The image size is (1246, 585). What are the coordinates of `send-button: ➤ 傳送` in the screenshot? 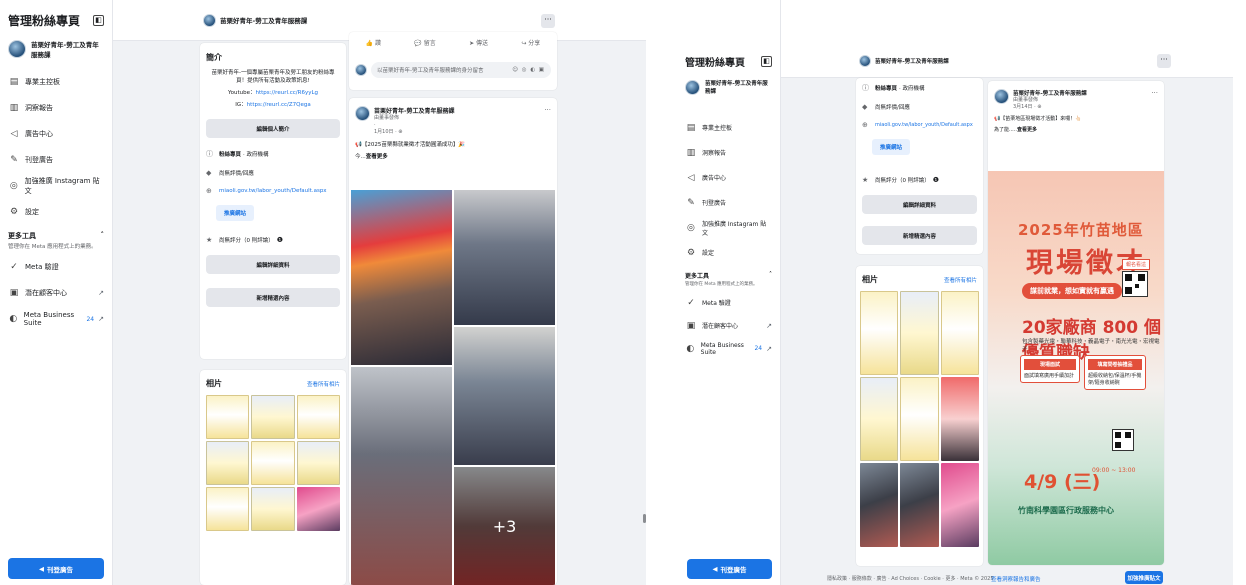 It's located at (478, 42).